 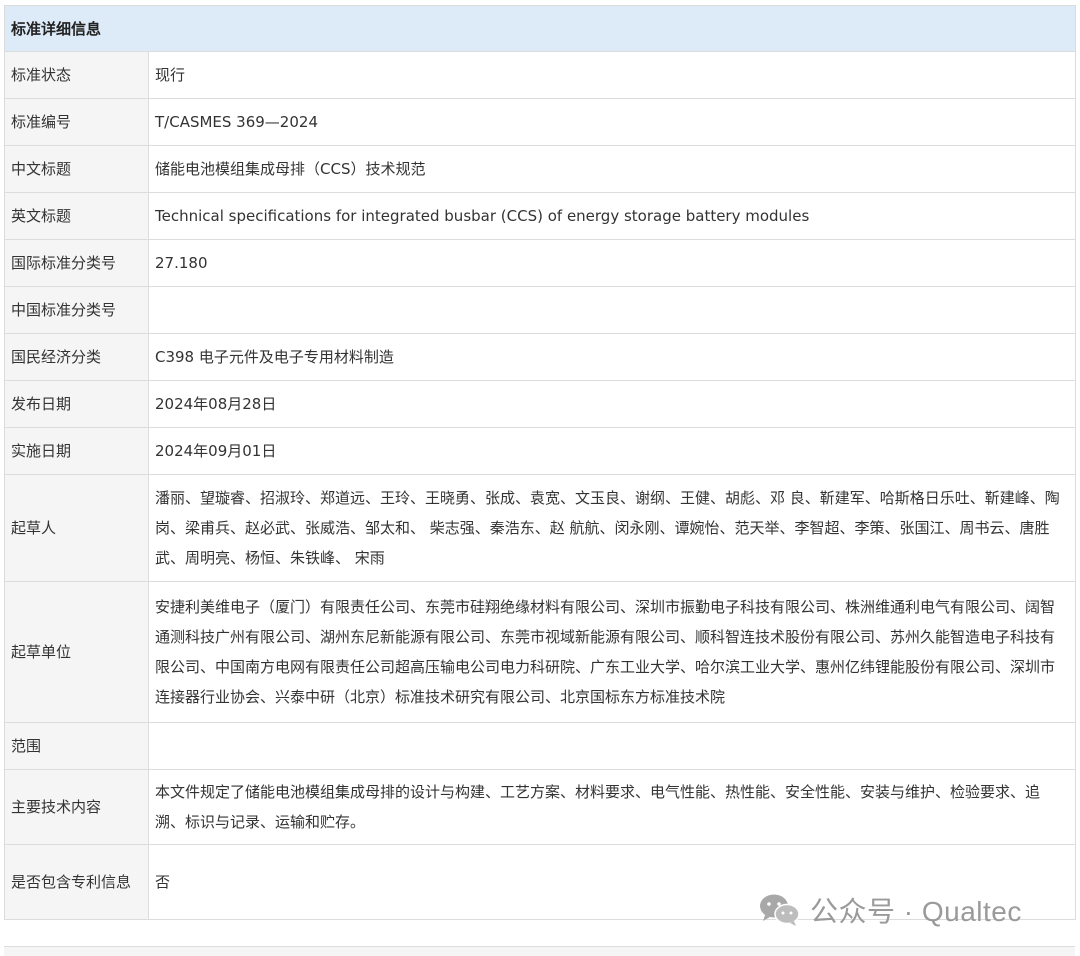 I want to click on watermark: 公众号 · Qualtec, so click(x=890, y=910).